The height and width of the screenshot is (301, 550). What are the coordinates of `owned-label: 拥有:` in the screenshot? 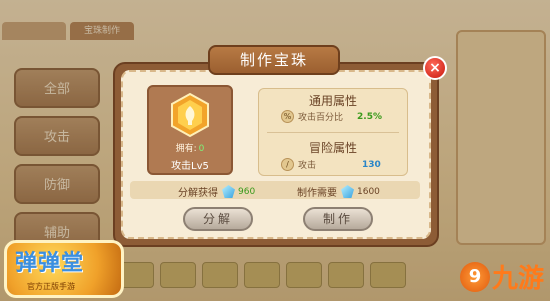 It's located at (186, 149).